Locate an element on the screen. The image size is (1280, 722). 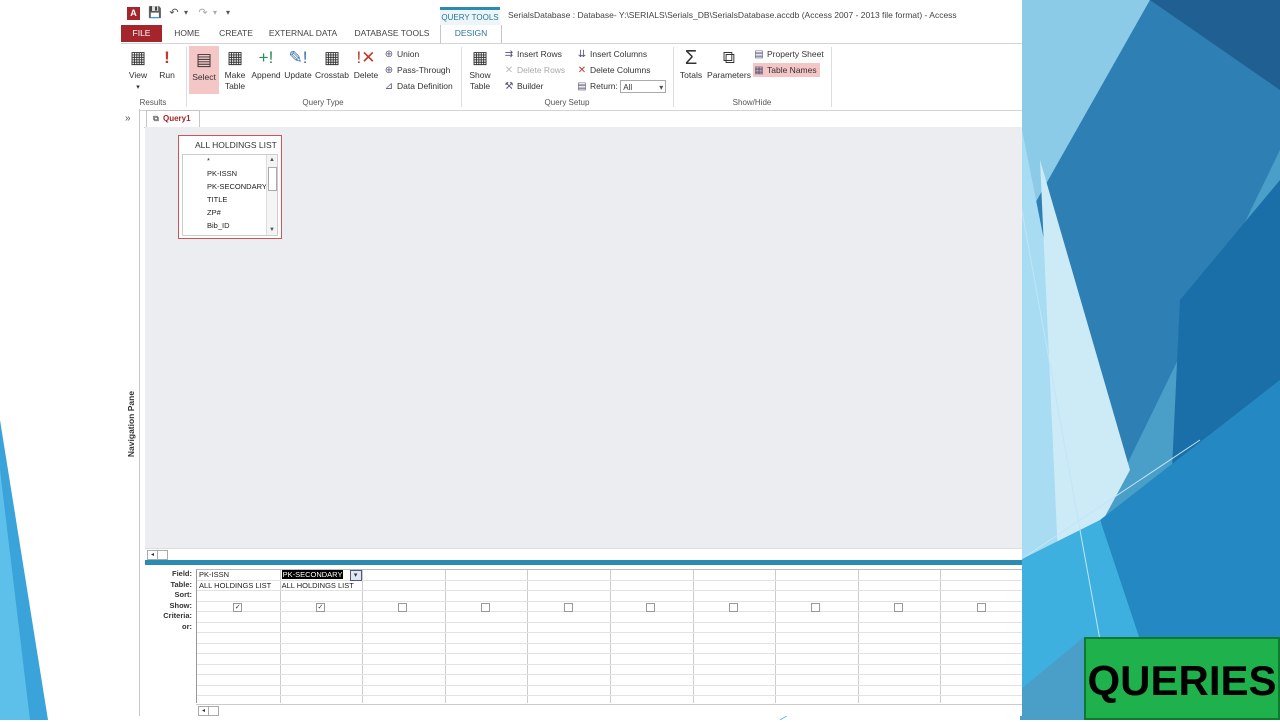
customize-qat-icon: ▾ is located at coordinates (228, 13).